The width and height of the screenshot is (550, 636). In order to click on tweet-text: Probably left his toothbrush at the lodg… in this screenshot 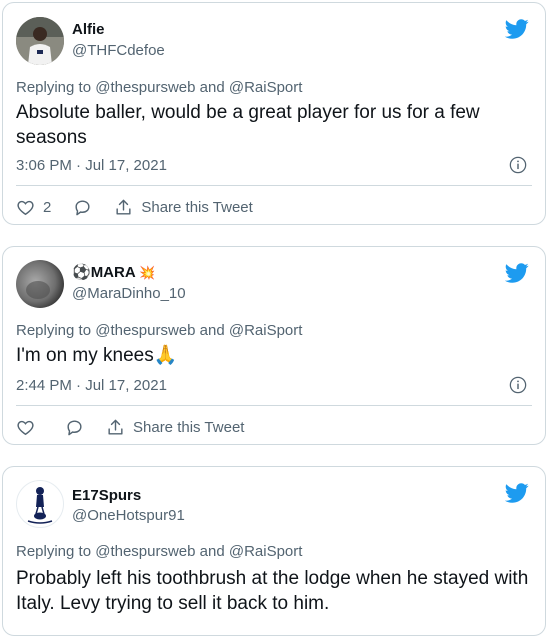, I will do `click(272, 591)`.